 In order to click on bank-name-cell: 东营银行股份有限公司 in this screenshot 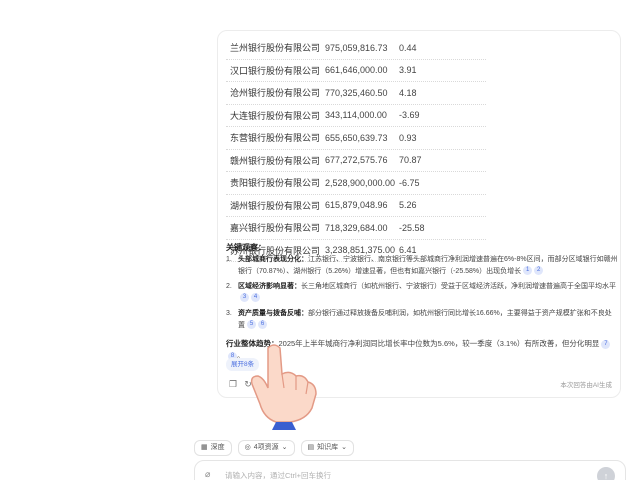, I will do `click(275, 138)`.